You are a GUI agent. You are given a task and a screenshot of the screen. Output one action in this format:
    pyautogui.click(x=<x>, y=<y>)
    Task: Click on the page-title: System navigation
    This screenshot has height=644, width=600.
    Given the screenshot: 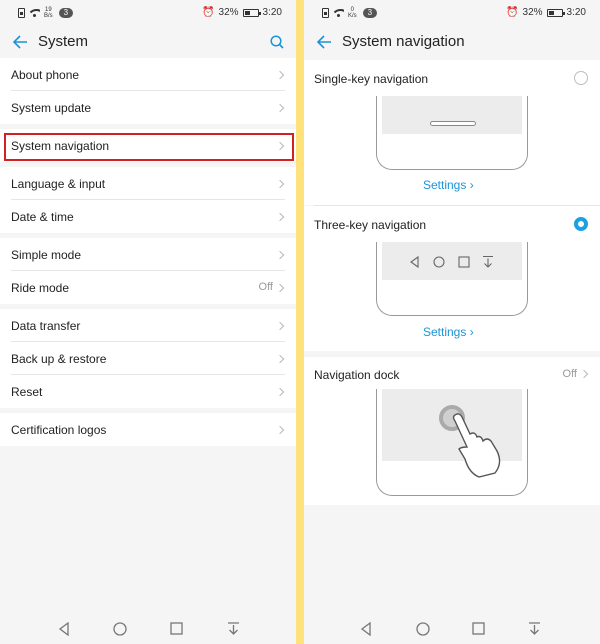 What is the action you would take?
    pyautogui.click(x=403, y=41)
    